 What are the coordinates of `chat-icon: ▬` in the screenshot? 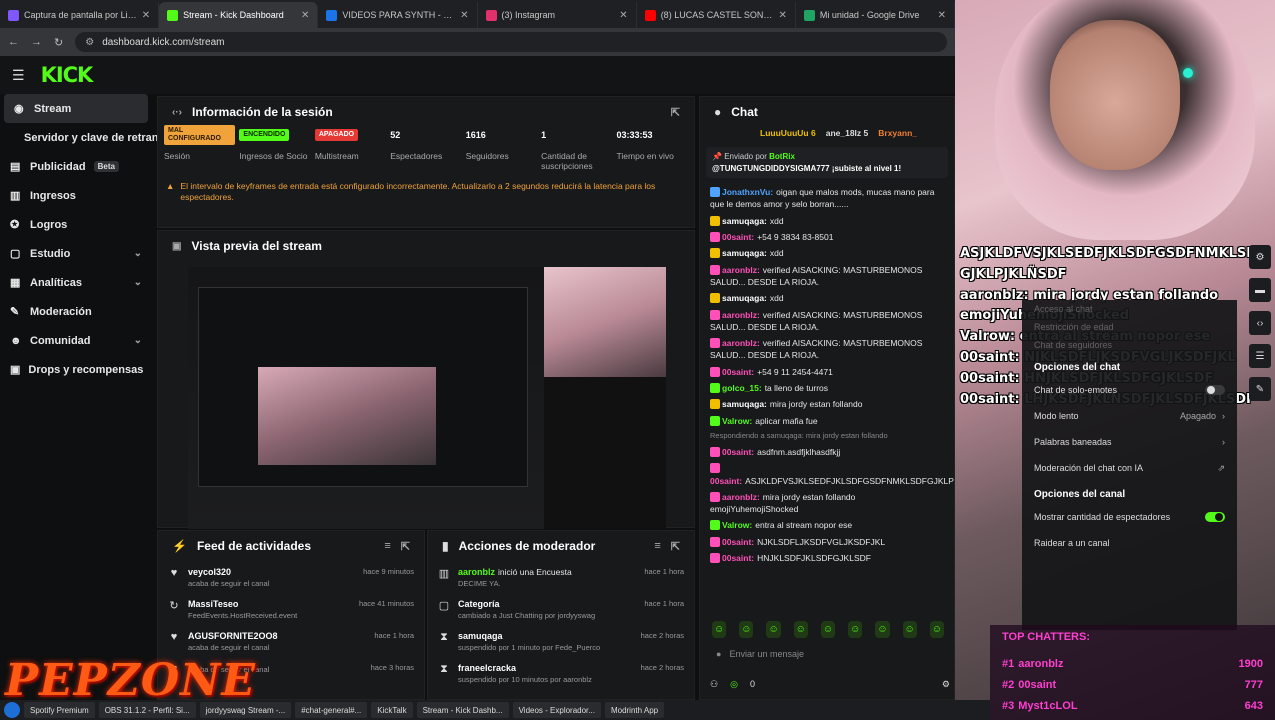 It's located at (1260, 290).